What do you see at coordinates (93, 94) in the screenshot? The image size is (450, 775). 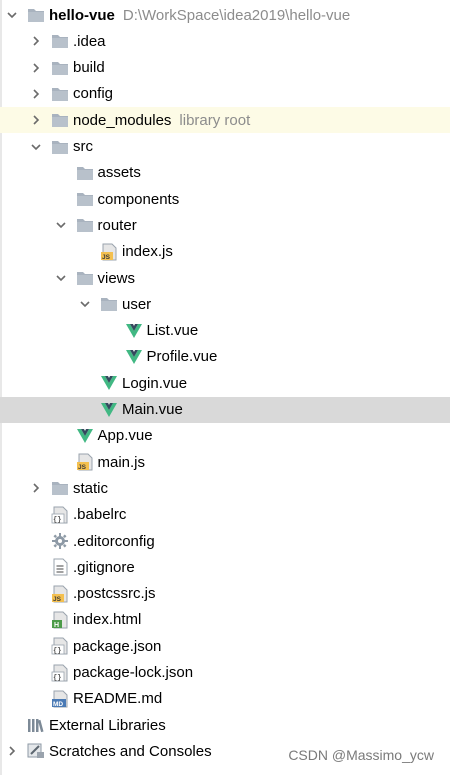 I see `tree-item-label: config` at bounding box center [93, 94].